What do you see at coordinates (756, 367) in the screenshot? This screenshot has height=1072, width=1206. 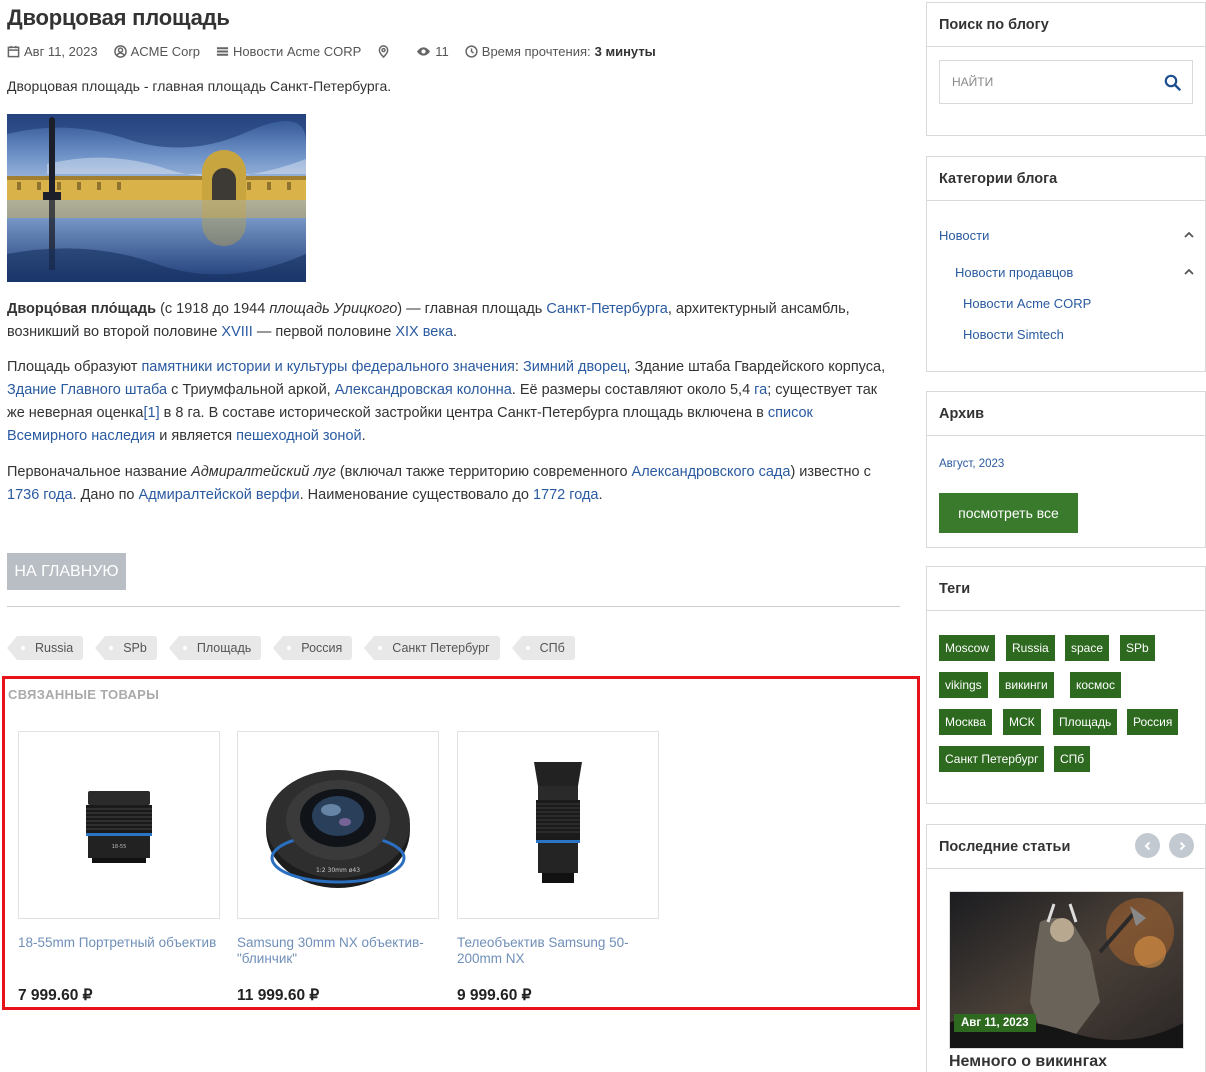 I see `text-span: , Здание штаба Гвардейского корпуса,` at bounding box center [756, 367].